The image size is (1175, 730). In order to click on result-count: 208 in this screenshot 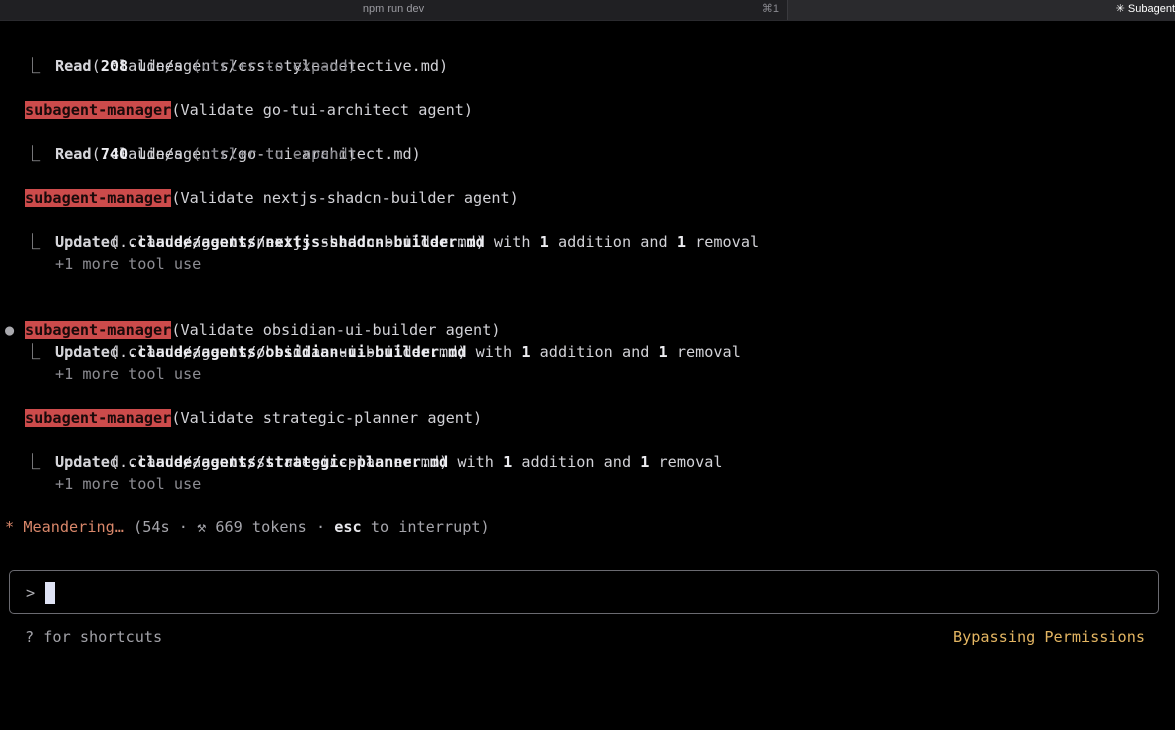, I will do `click(114, 66)`.